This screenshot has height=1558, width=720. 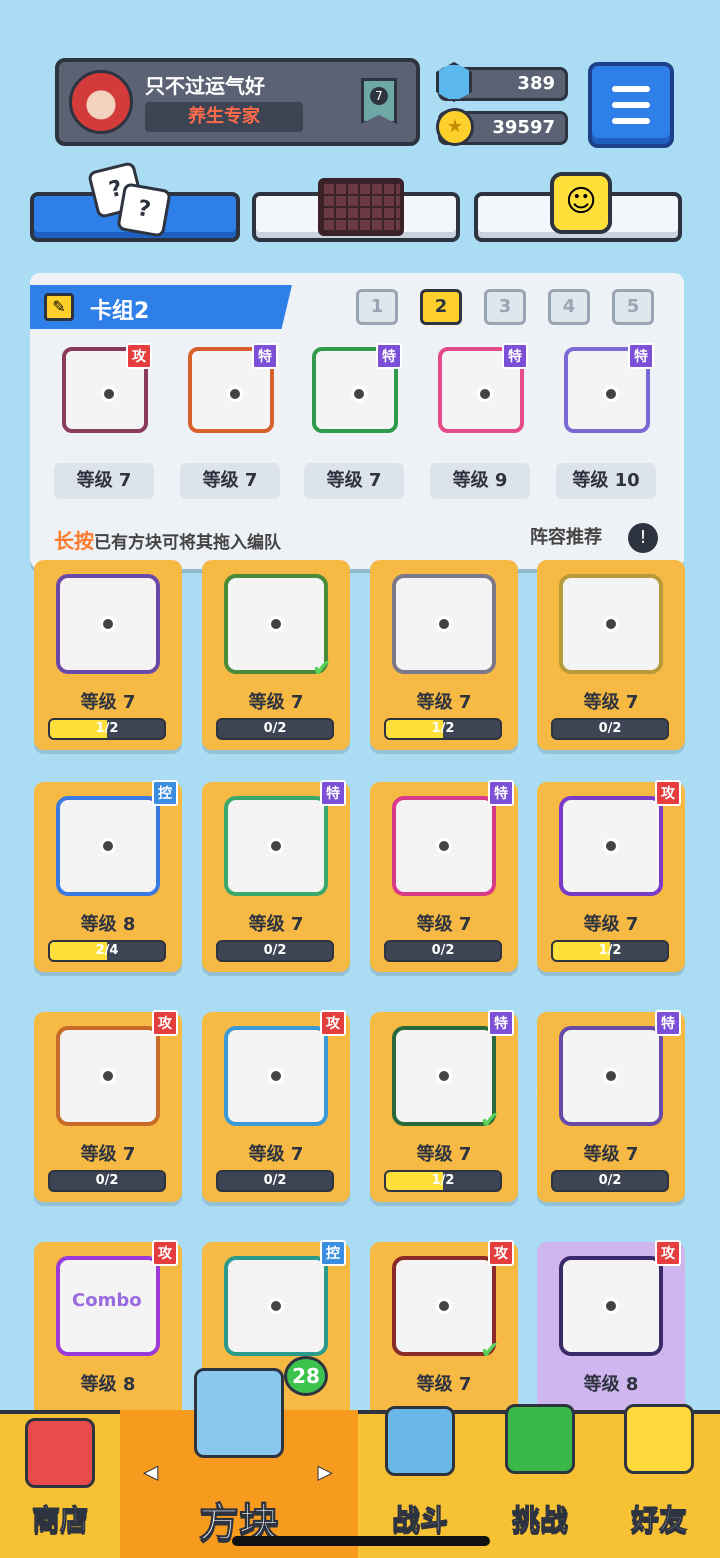 I want to click on rank-number: 7, so click(x=379, y=96).